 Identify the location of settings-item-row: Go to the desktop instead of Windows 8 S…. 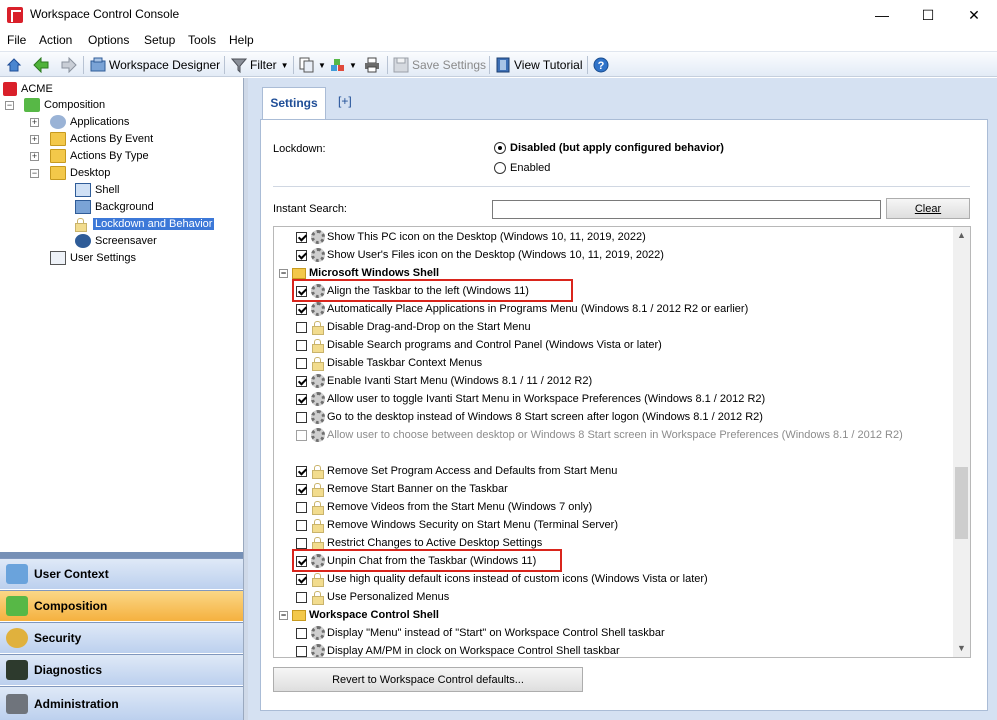
(633, 417).